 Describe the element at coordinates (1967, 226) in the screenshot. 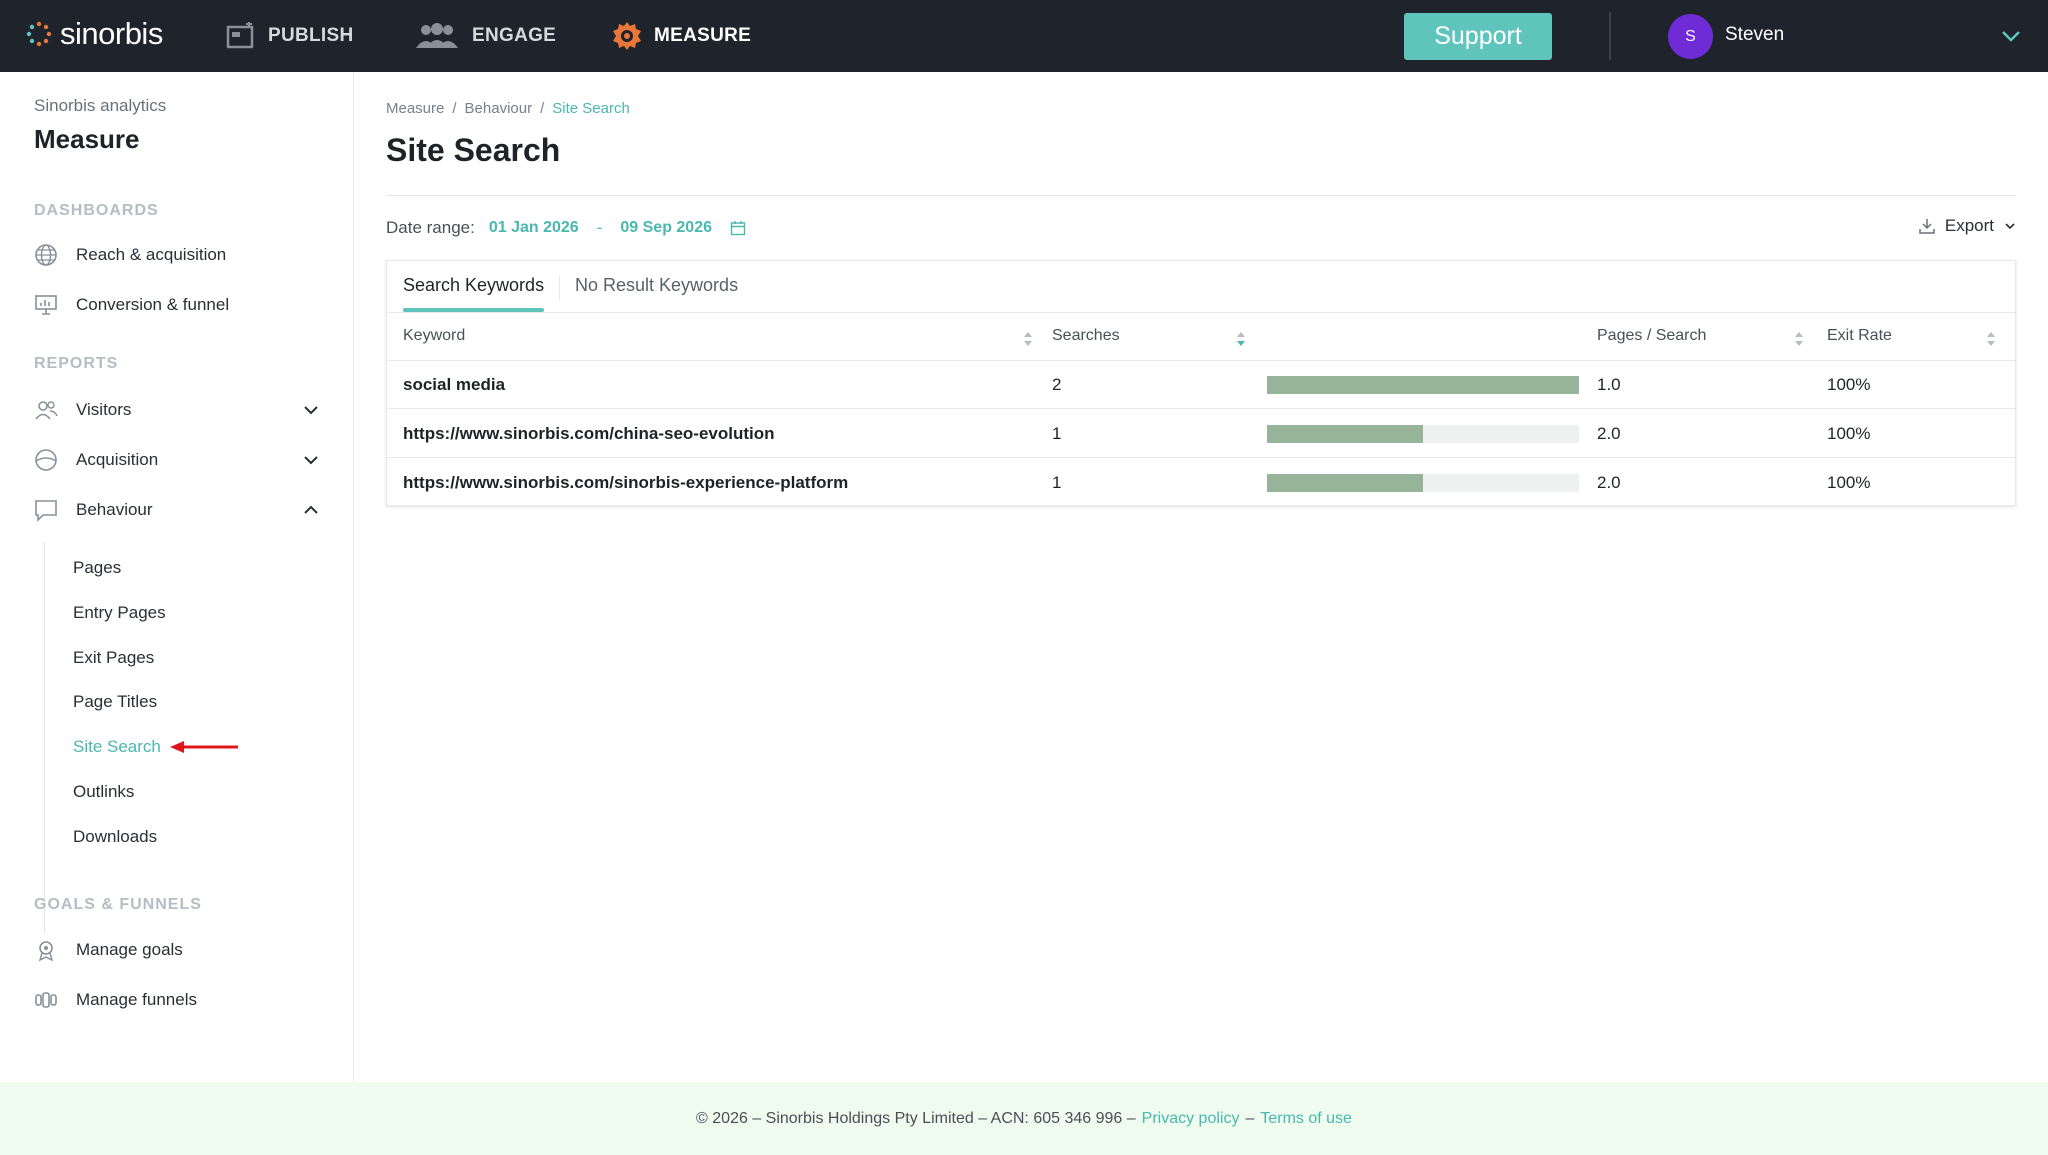

I see `export-button: Export` at that location.